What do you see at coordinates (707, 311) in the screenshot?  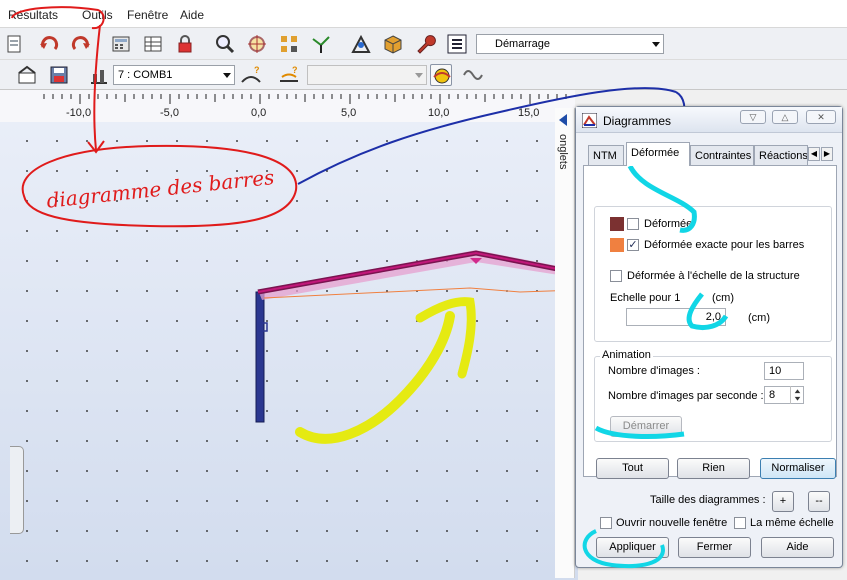 I see `cyan-stroke-echelle` at bounding box center [707, 311].